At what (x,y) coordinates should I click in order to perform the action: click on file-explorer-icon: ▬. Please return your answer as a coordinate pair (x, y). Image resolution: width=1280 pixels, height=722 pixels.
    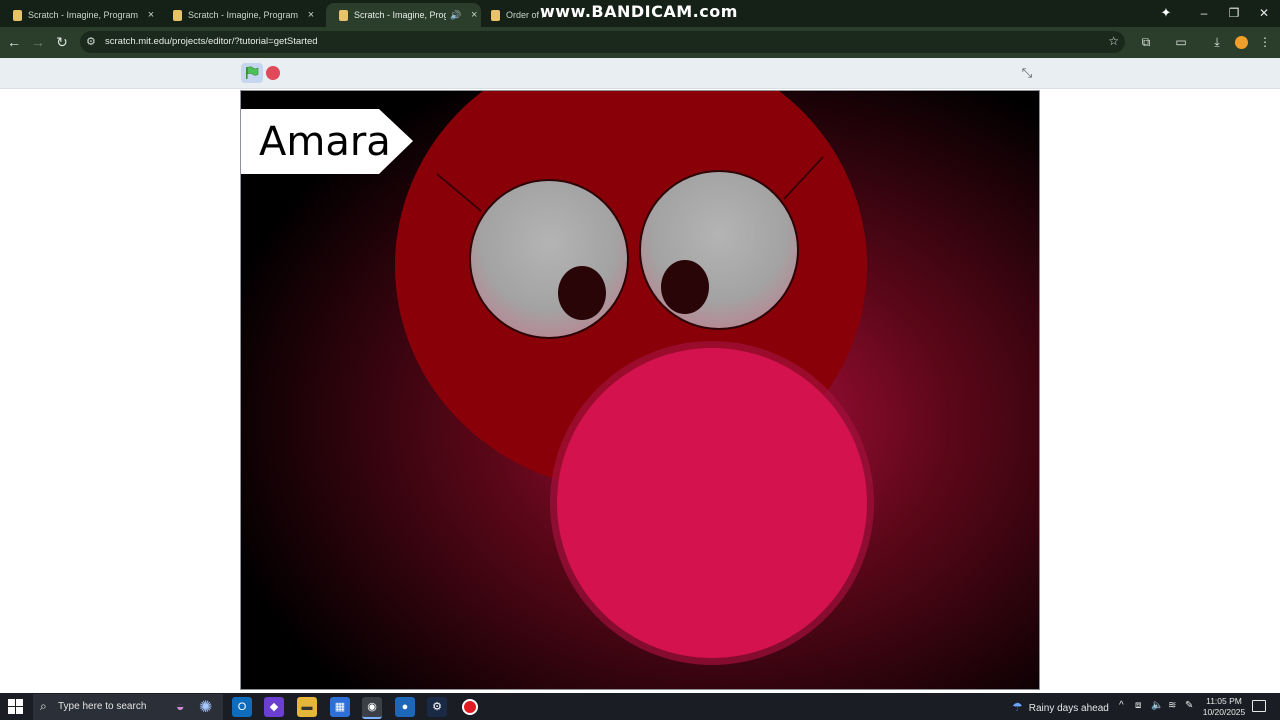
    Looking at the image, I should click on (307, 707).